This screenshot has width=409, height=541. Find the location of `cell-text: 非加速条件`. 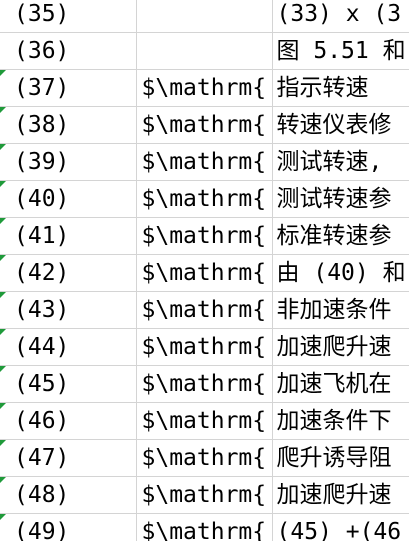

cell-text: 非加速条件 is located at coordinates (334, 310).